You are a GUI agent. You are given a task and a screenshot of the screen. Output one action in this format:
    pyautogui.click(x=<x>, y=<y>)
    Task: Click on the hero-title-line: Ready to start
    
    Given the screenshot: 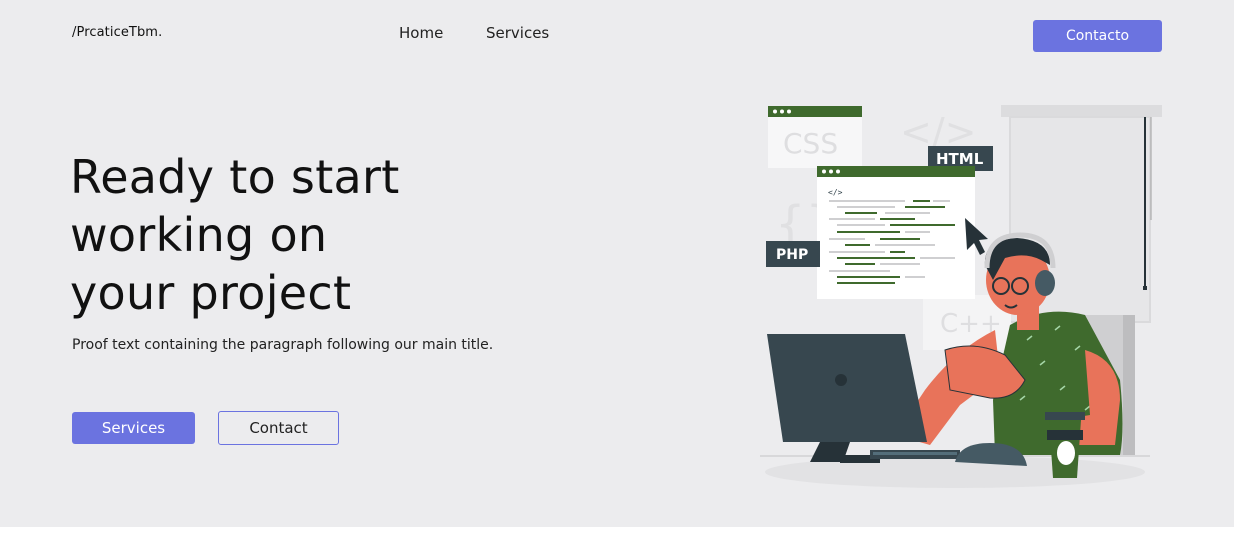 What is the action you would take?
    pyautogui.click(x=235, y=177)
    